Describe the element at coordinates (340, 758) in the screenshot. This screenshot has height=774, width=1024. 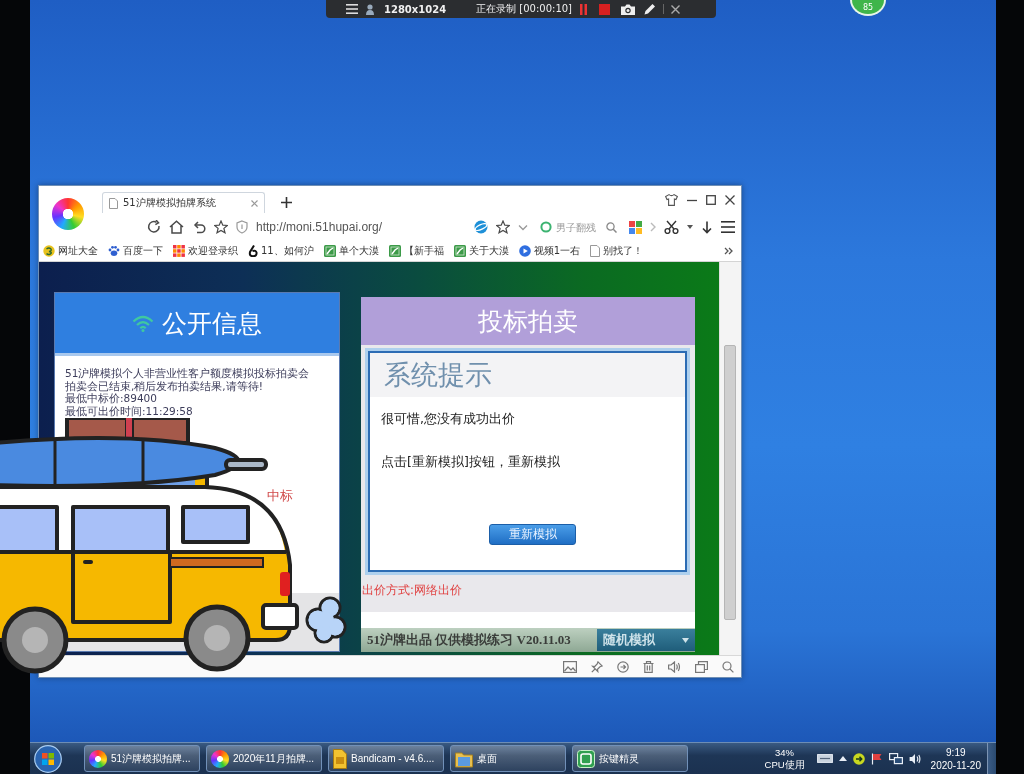
I see `file-icon` at that location.